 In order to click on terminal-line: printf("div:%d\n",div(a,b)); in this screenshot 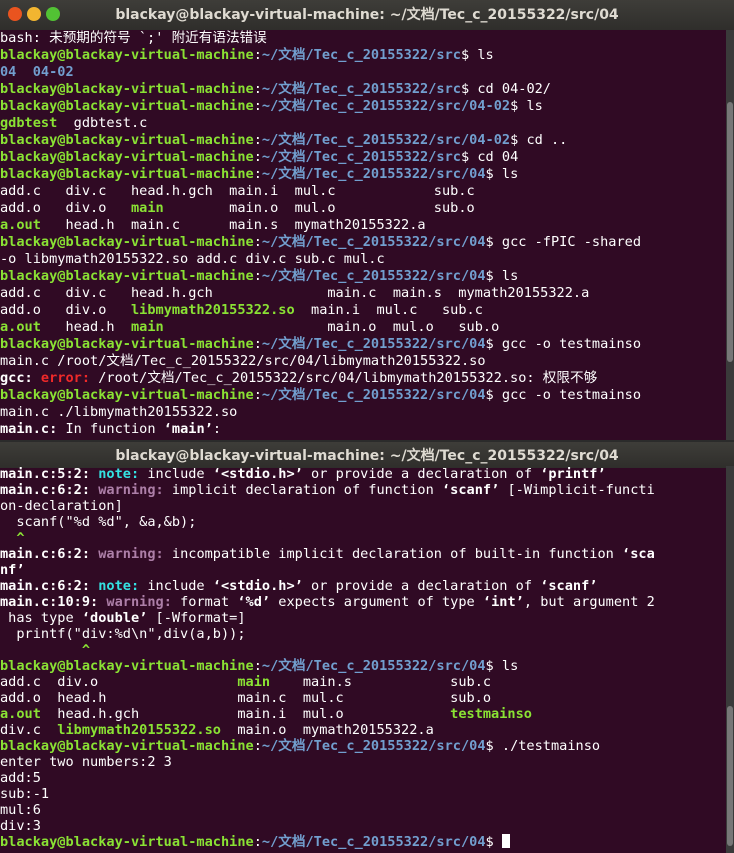, I will do `click(363, 634)`.